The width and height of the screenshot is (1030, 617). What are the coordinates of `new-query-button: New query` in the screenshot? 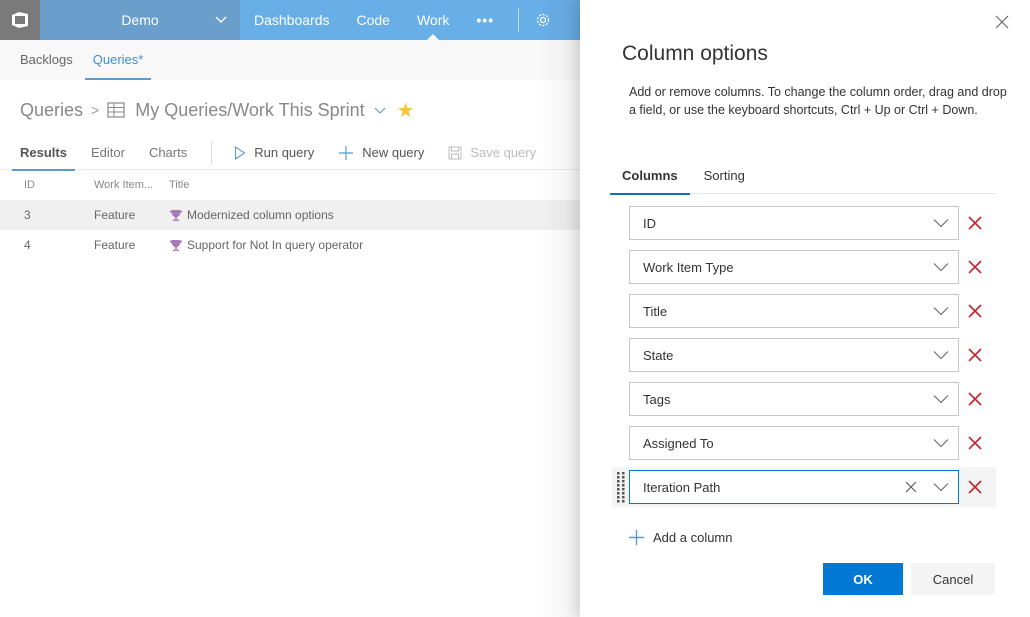 It's located at (381, 155).